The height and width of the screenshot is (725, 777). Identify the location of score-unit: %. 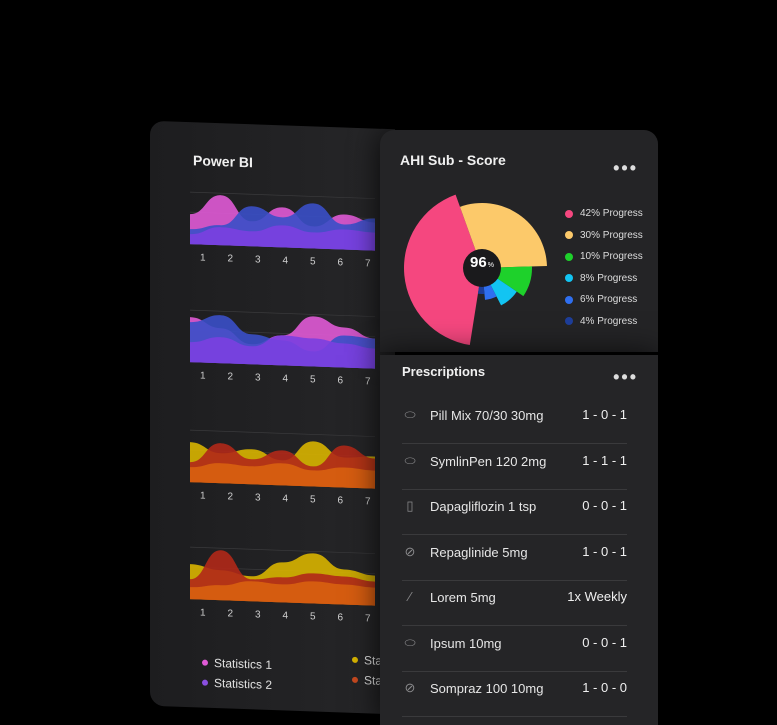
(490, 265).